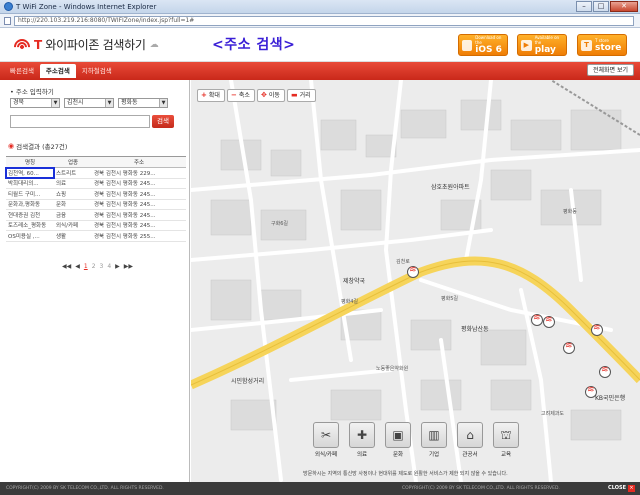 The image size is (640, 495). Describe the element at coordinates (128, 266) in the screenshot. I see `last-page-button: ▶▶` at that location.